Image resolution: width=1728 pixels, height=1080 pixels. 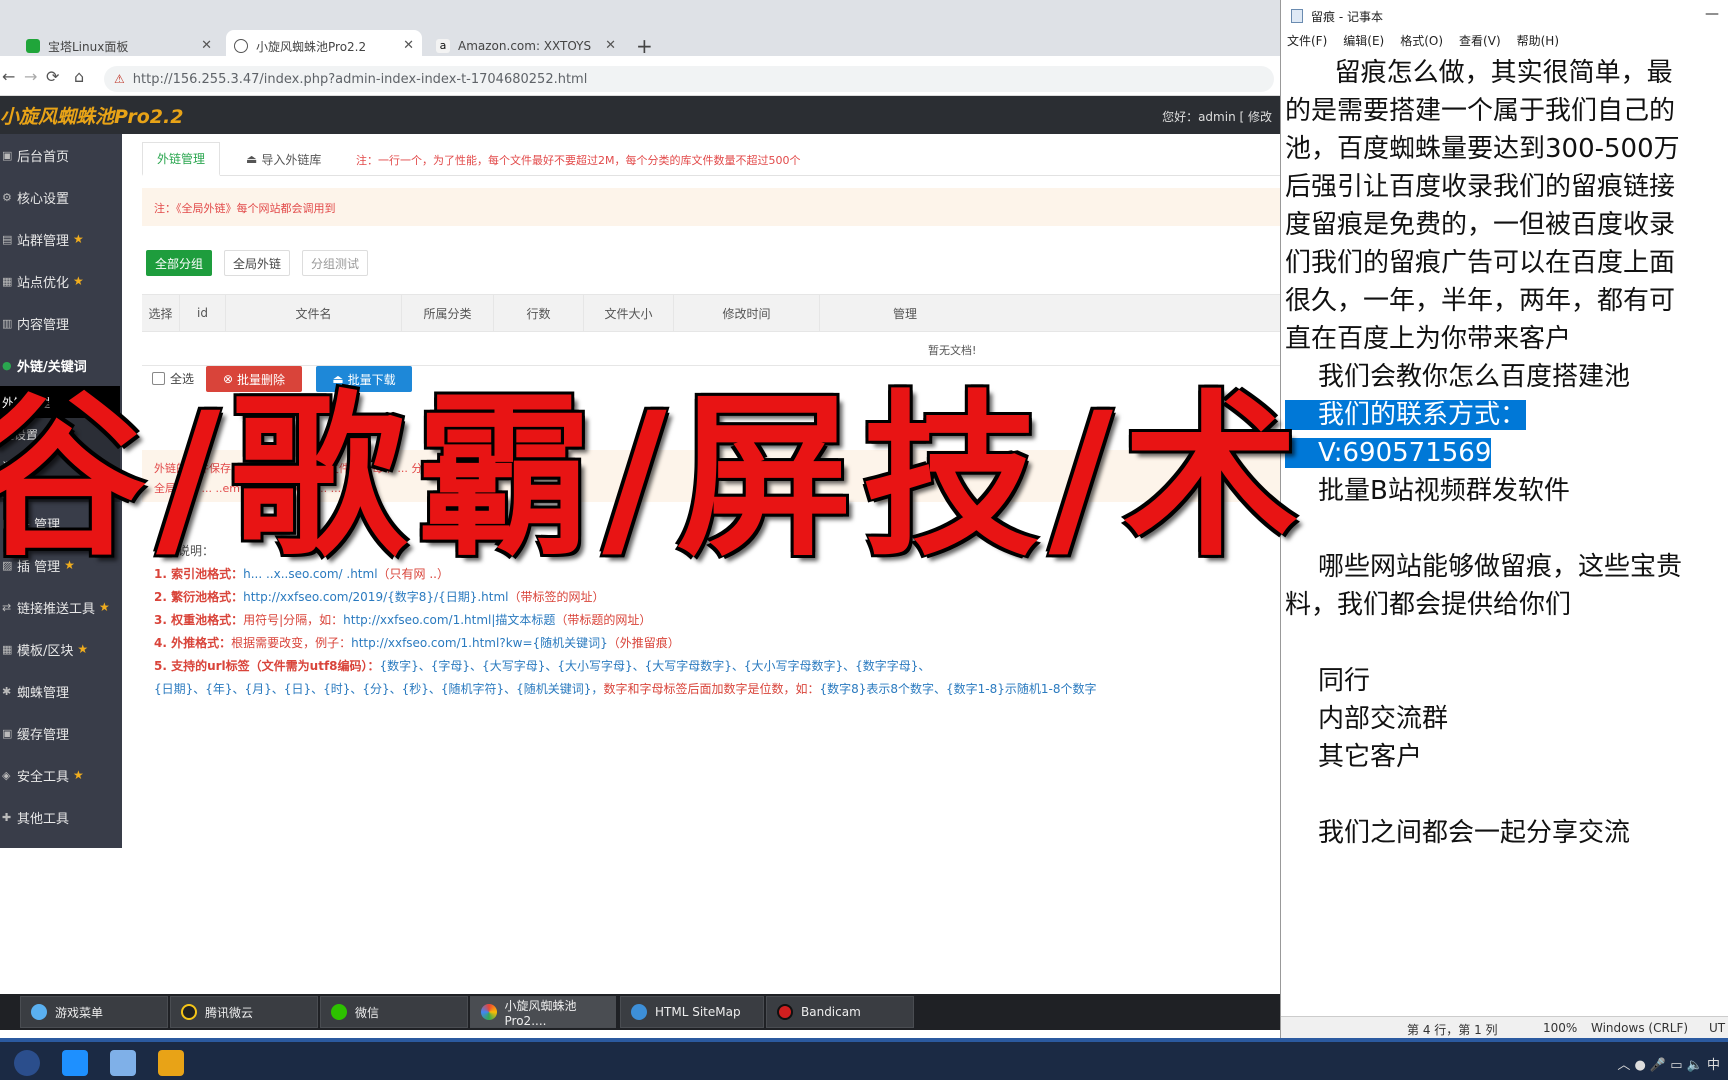 What do you see at coordinates (489, 1012) in the screenshot?
I see `browser-icon` at bounding box center [489, 1012].